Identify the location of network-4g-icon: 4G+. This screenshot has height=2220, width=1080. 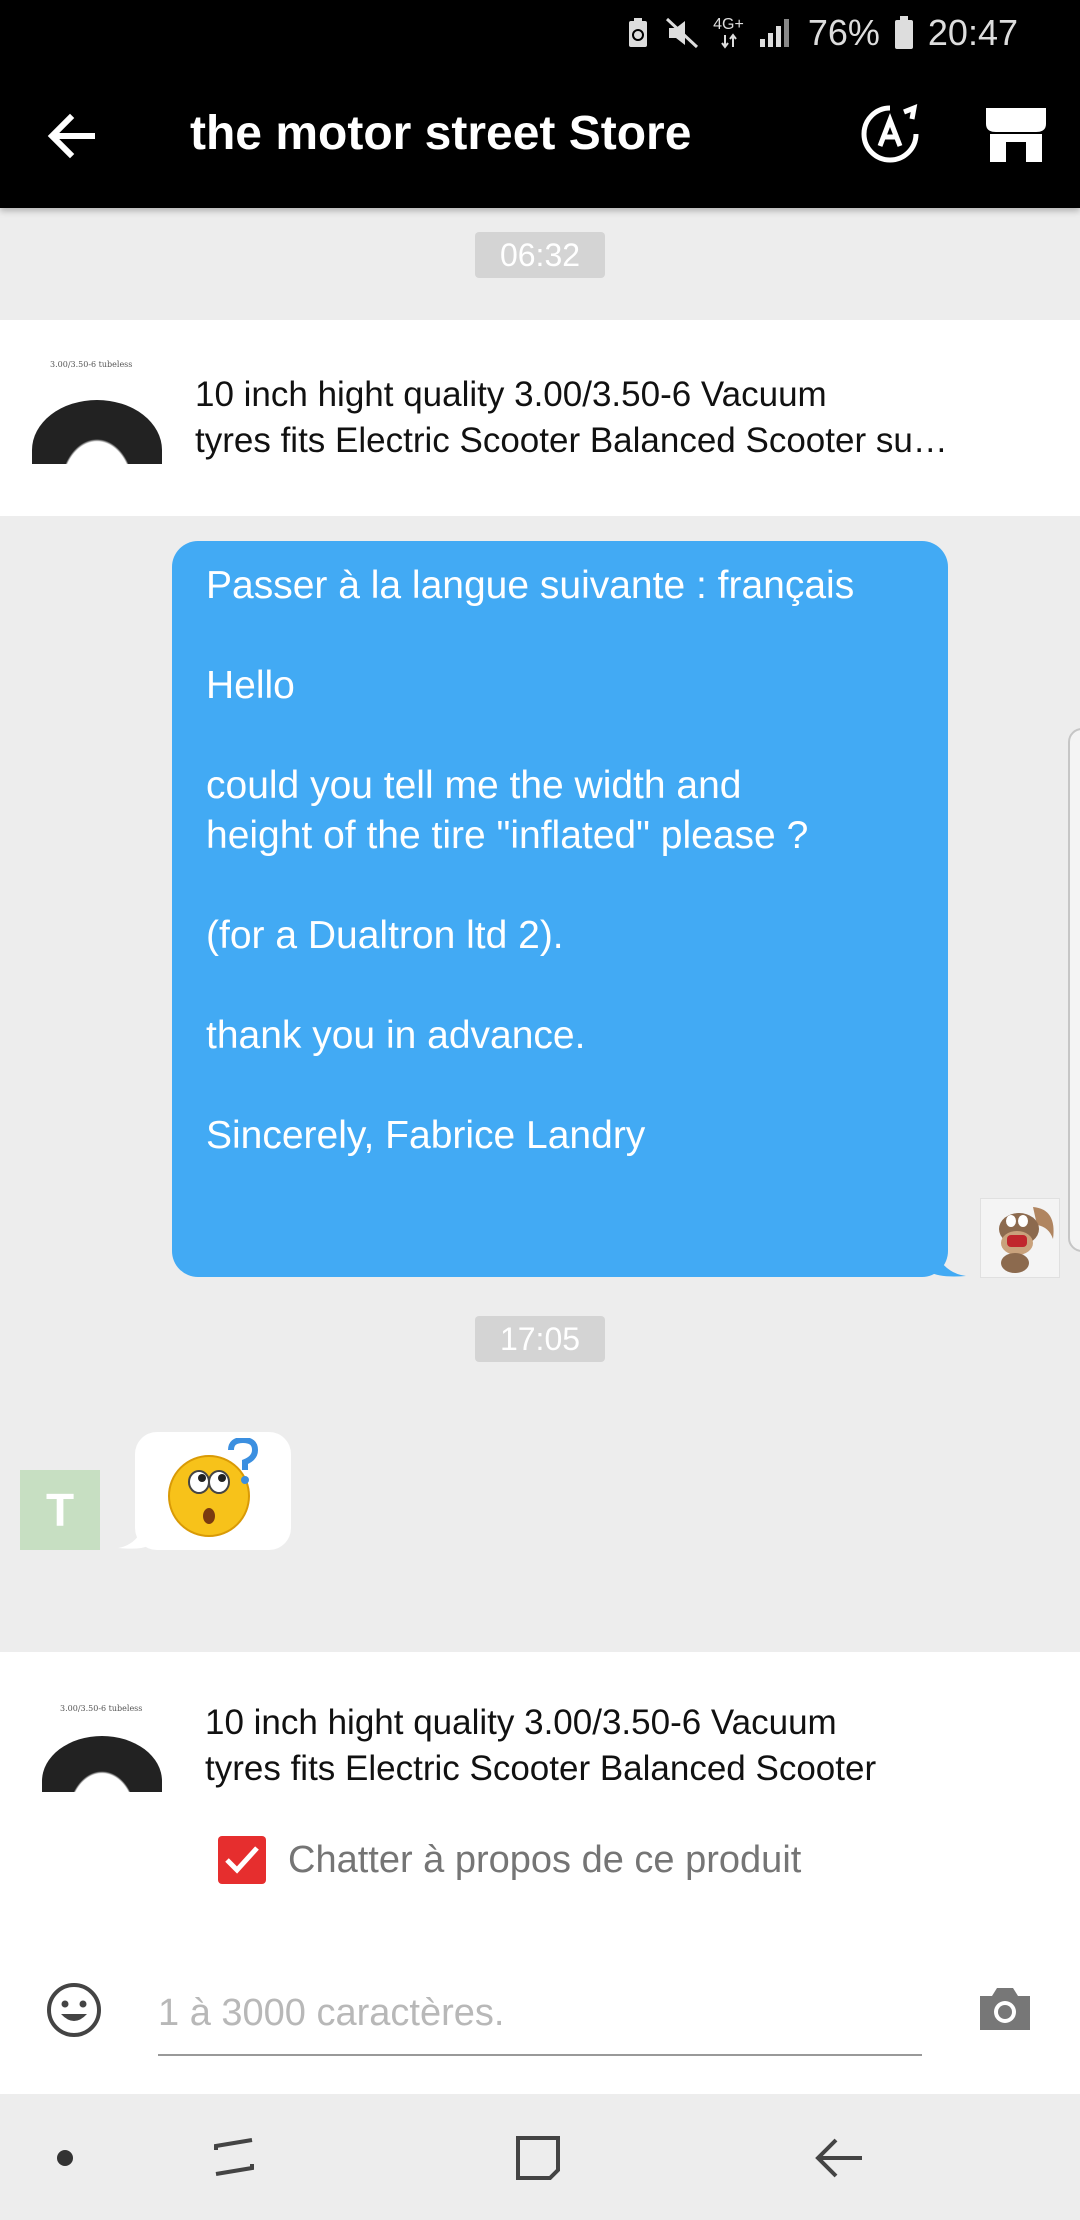
(728, 33).